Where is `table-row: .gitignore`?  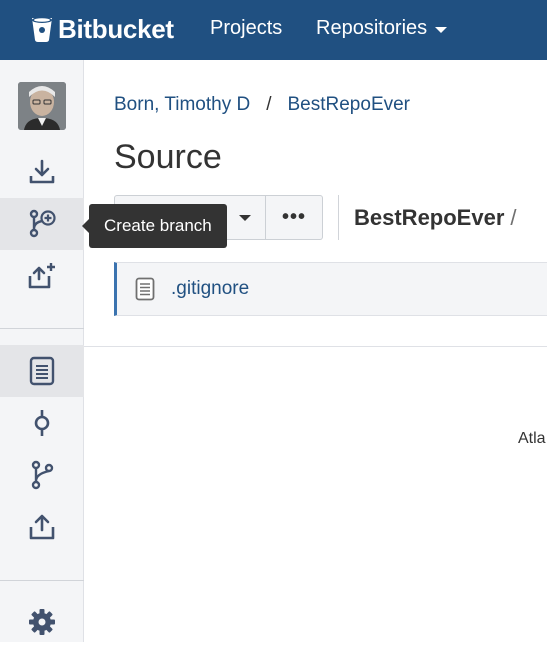 table-row: .gitignore is located at coordinates (192, 289).